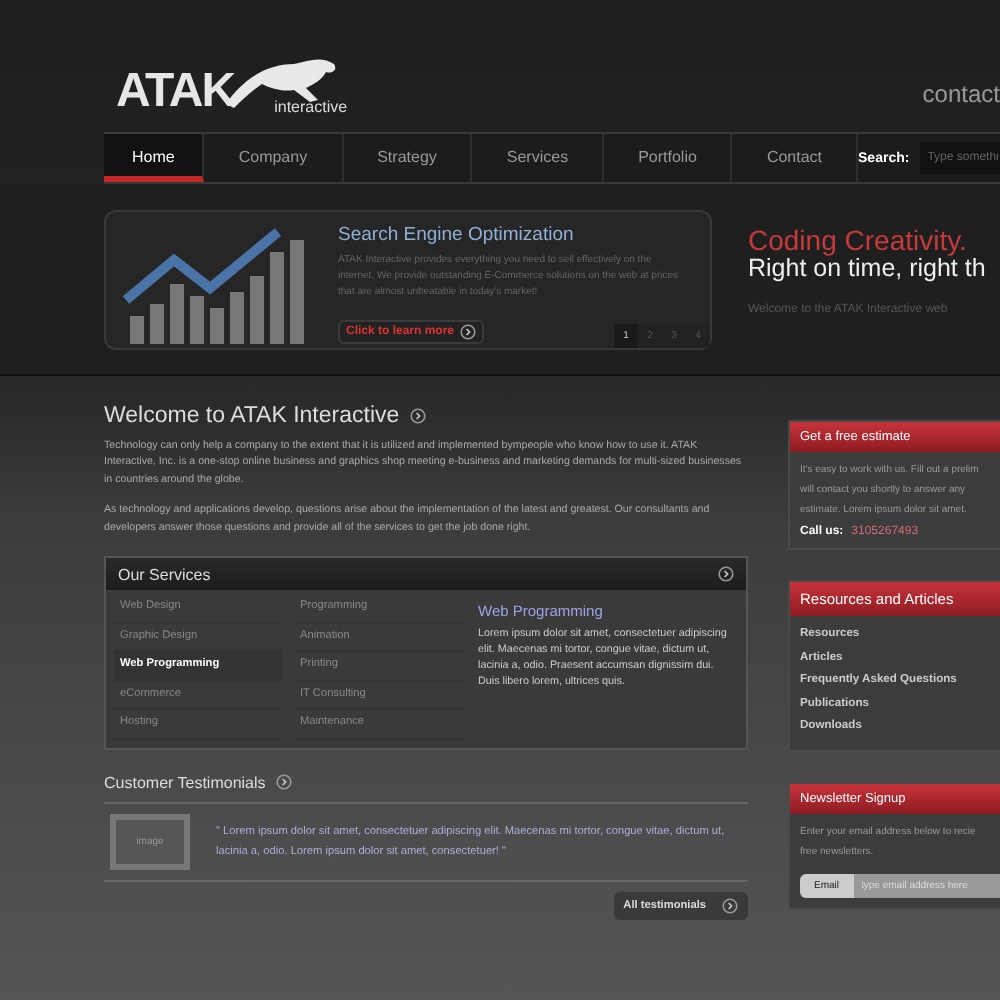 Image resolution: width=1000 pixels, height=1000 pixels. What do you see at coordinates (185, 782) in the screenshot?
I see `testimonials-title: Customer Testimonials` at bounding box center [185, 782].